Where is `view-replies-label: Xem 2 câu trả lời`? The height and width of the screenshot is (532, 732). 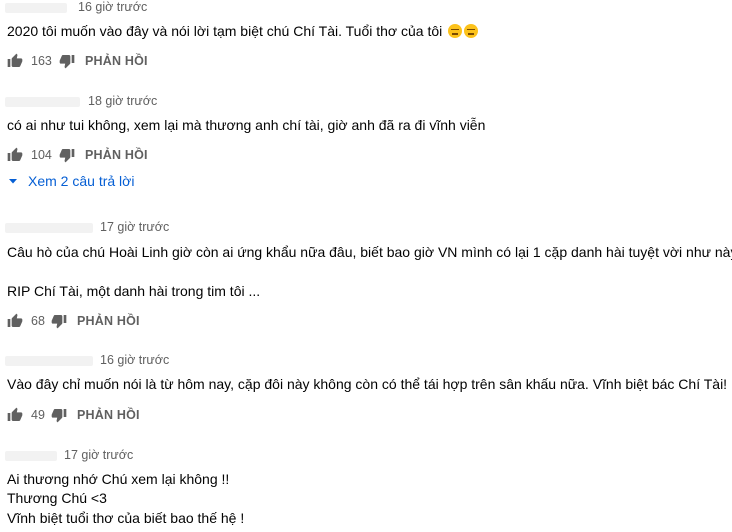
view-replies-label: Xem 2 câu trả lời is located at coordinates (81, 181).